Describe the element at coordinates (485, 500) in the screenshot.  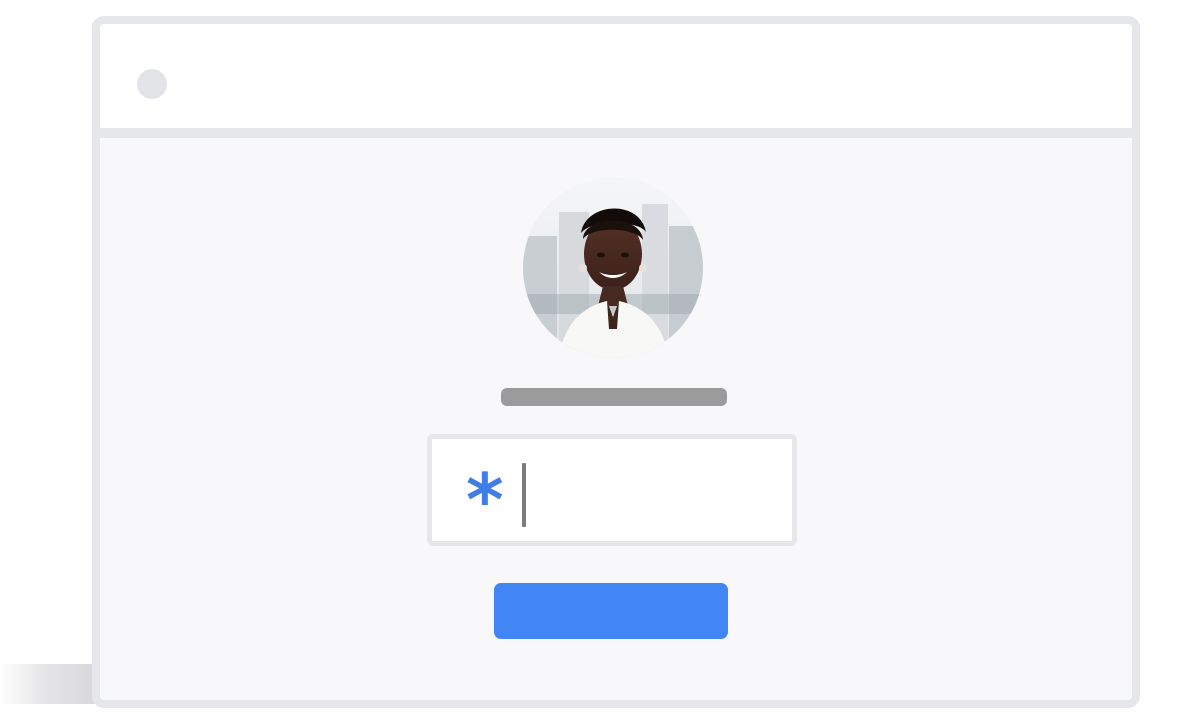
I see `password-mask: *` at that location.